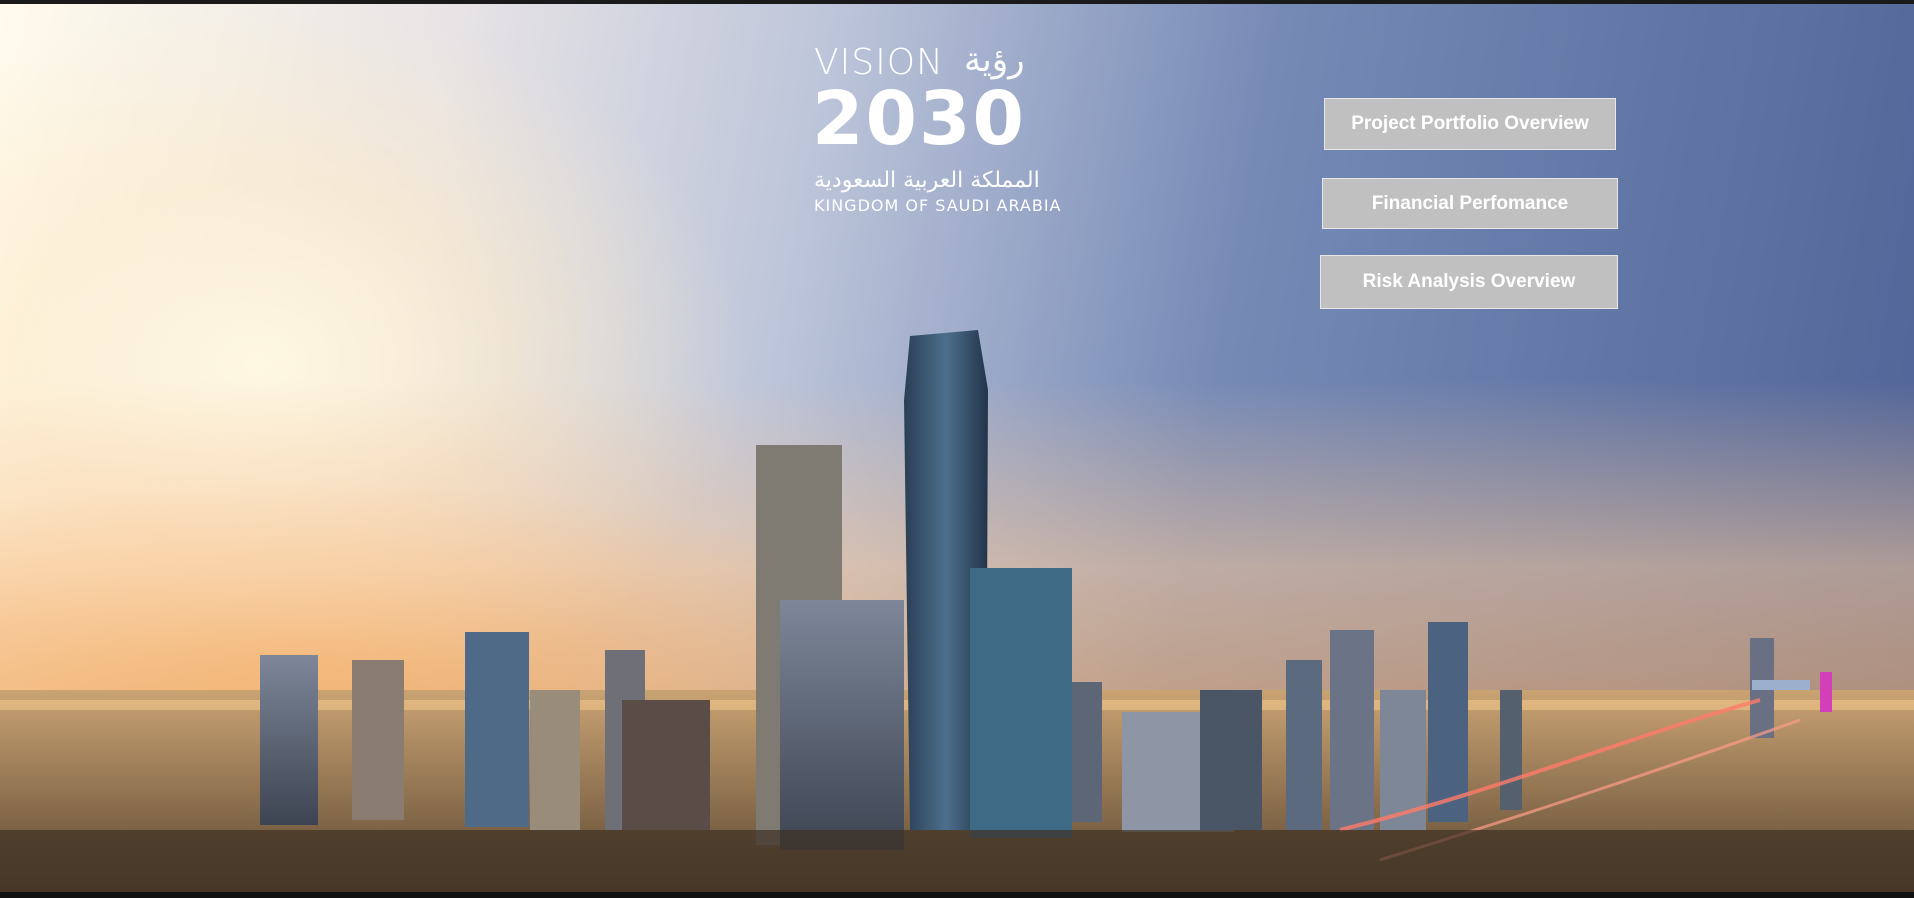 This screenshot has height=898, width=1914. I want to click on financial-performance-button: Financial Perfomance, so click(1470, 203).